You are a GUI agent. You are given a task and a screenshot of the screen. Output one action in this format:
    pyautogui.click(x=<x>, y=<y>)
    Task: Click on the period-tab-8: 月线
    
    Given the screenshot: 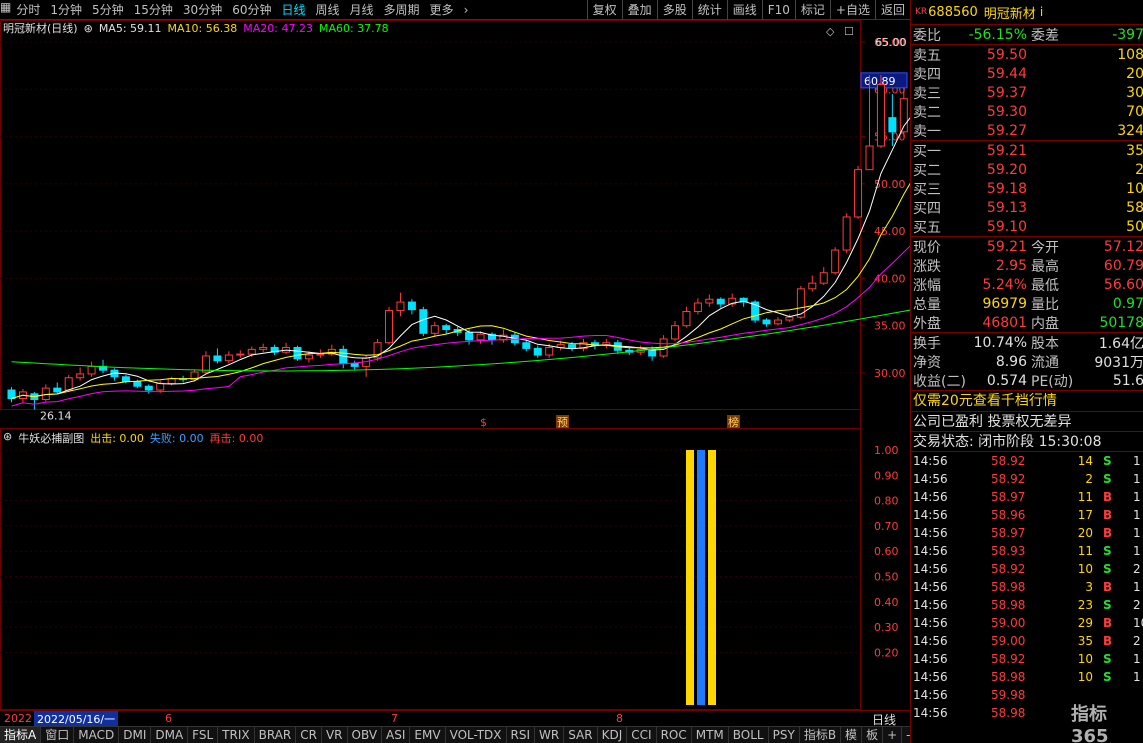 What is the action you would take?
    pyautogui.click(x=362, y=10)
    